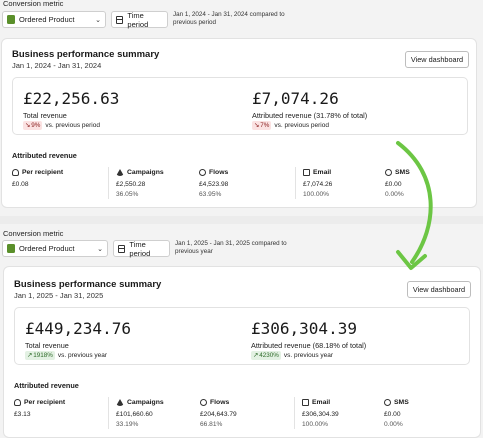  I want to click on col-email: Email £7,074.26 100.00%, so click(317, 183).